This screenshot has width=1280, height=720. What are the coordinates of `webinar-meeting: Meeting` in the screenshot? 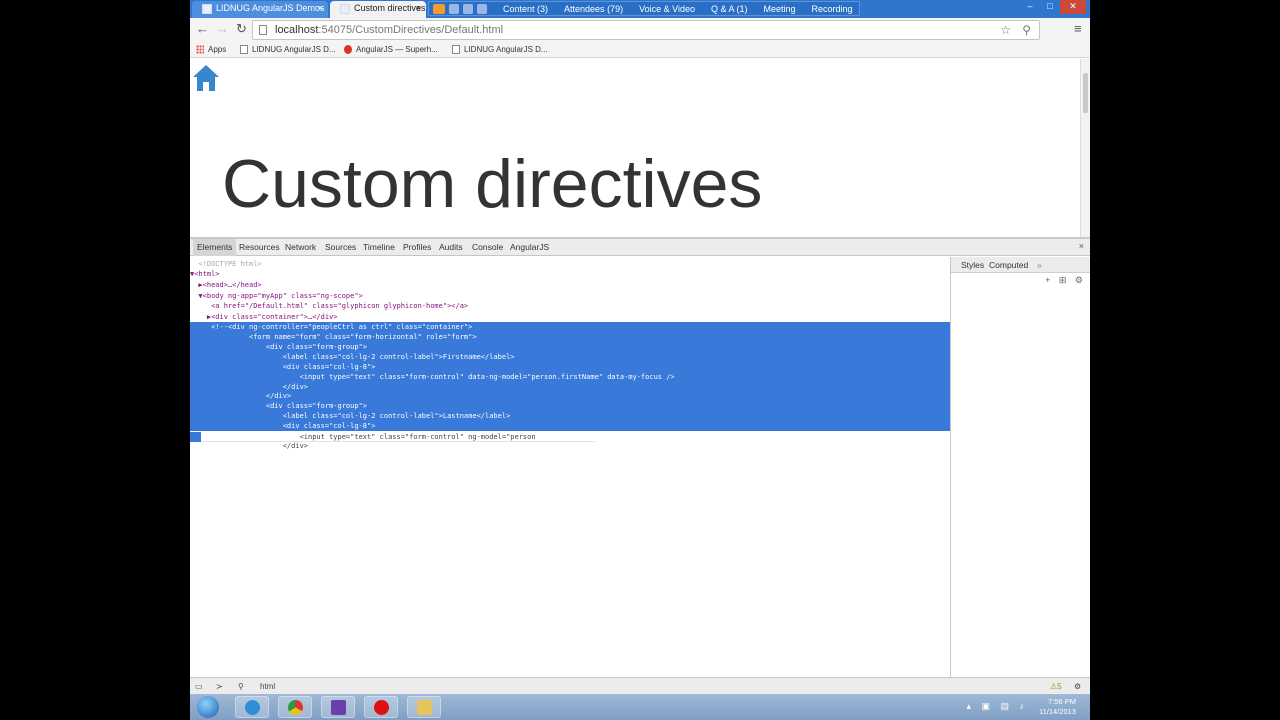 It's located at (779, 9).